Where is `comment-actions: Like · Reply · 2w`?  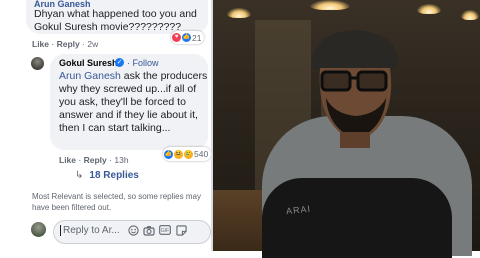 comment-actions: Like · Reply · 2w is located at coordinates (65, 44).